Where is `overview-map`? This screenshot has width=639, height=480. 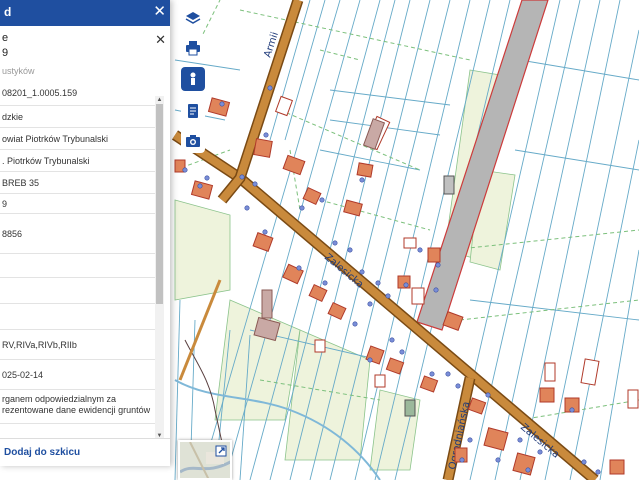 overview-map is located at coordinates (205, 460).